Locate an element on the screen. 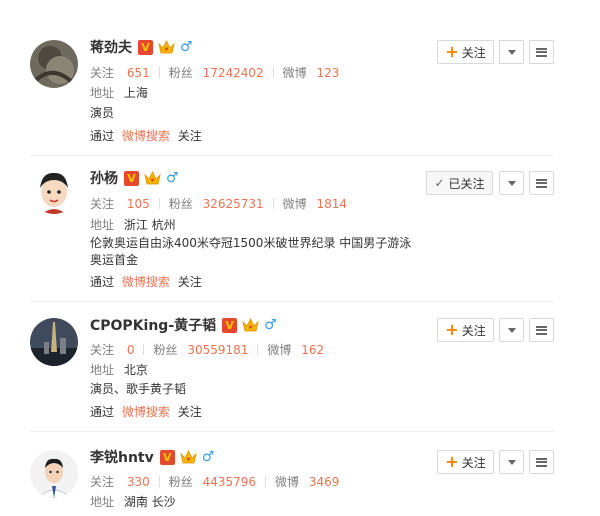 Image resolution: width=600 pixels, height=516 pixels. location-line: 地址 北京 is located at coordinates (119, 370).